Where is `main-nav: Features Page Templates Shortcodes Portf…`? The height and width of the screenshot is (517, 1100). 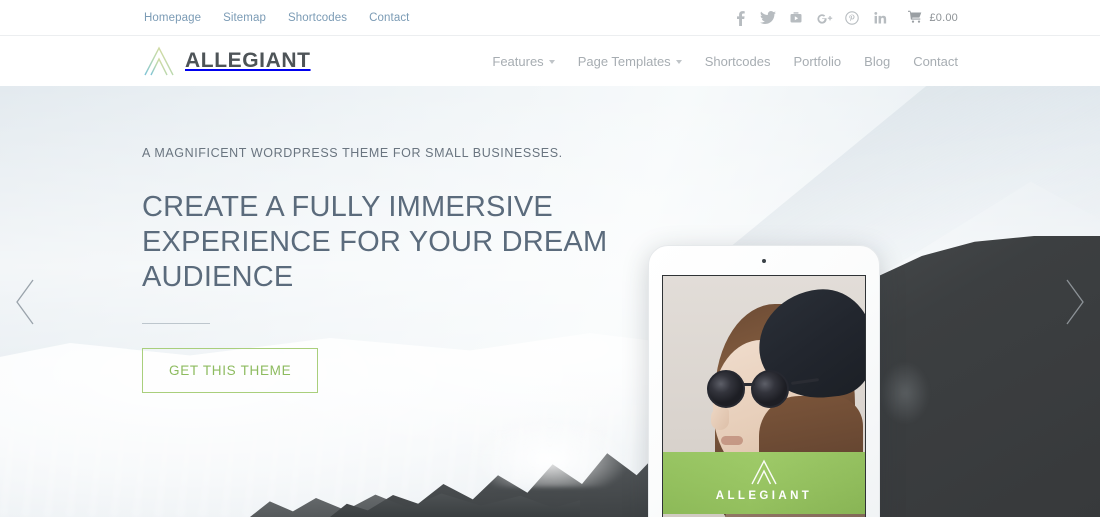 main-nav: Features Page Templates Shortcodes Portf… is located at coordinates (725, 61).